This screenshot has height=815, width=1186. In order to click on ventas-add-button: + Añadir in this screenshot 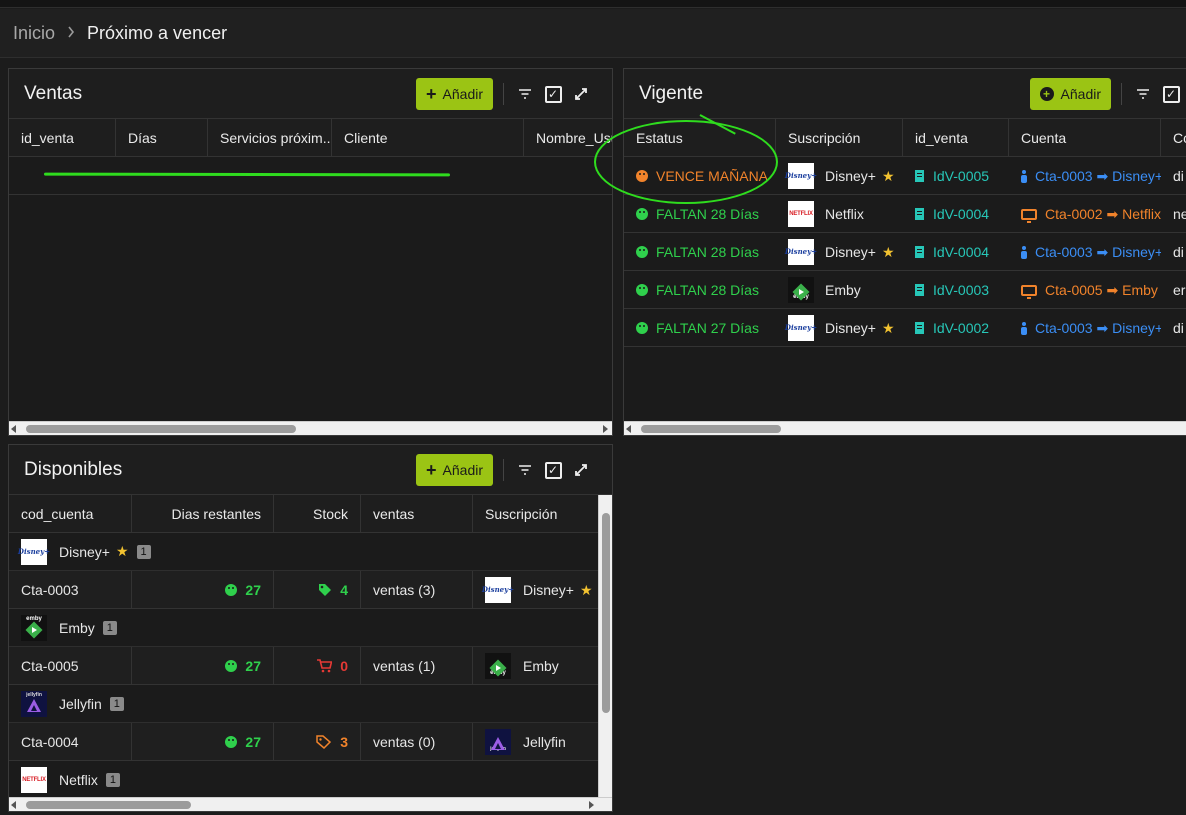, I will do `click(454, 94)`.